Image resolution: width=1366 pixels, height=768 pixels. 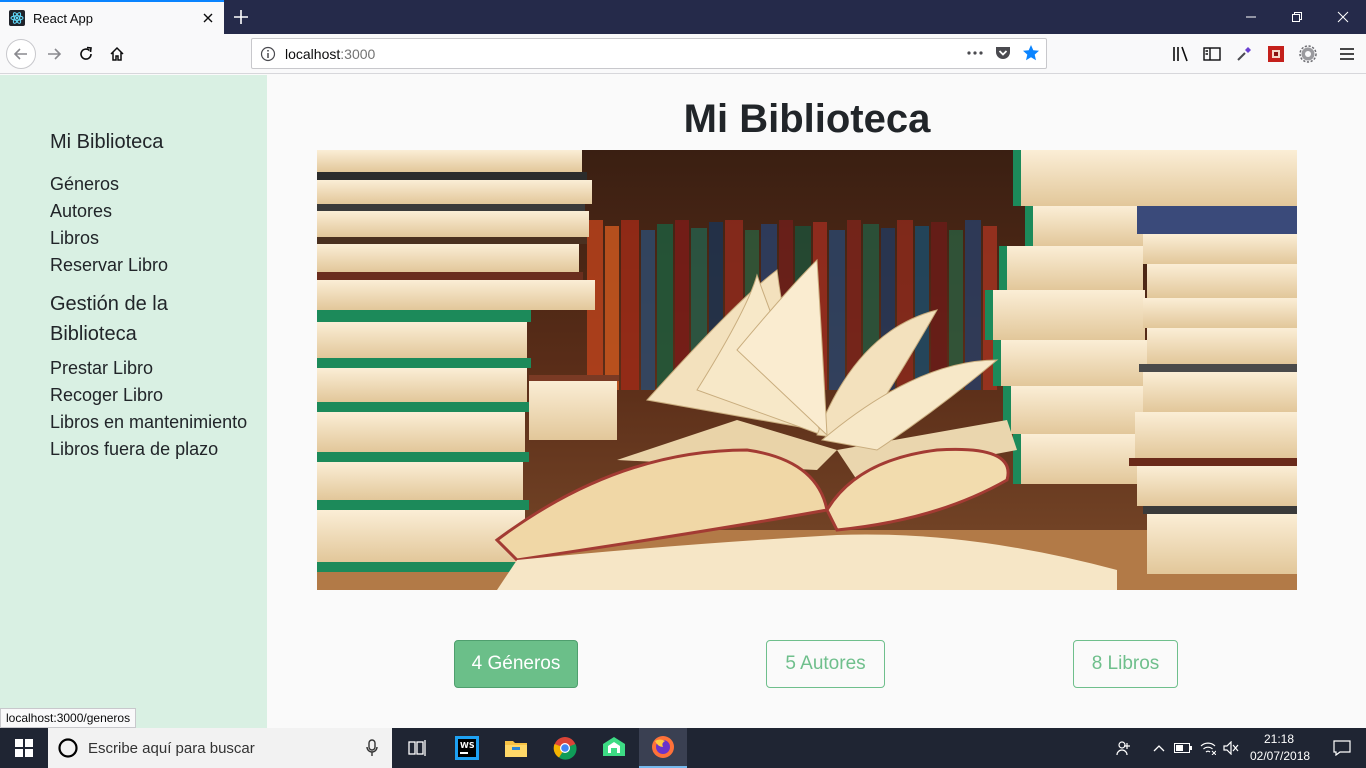 What do you see at coordinates (1276, 54) in the screenshot?
I see `extension-icon` at bounding box center [1276, 54].